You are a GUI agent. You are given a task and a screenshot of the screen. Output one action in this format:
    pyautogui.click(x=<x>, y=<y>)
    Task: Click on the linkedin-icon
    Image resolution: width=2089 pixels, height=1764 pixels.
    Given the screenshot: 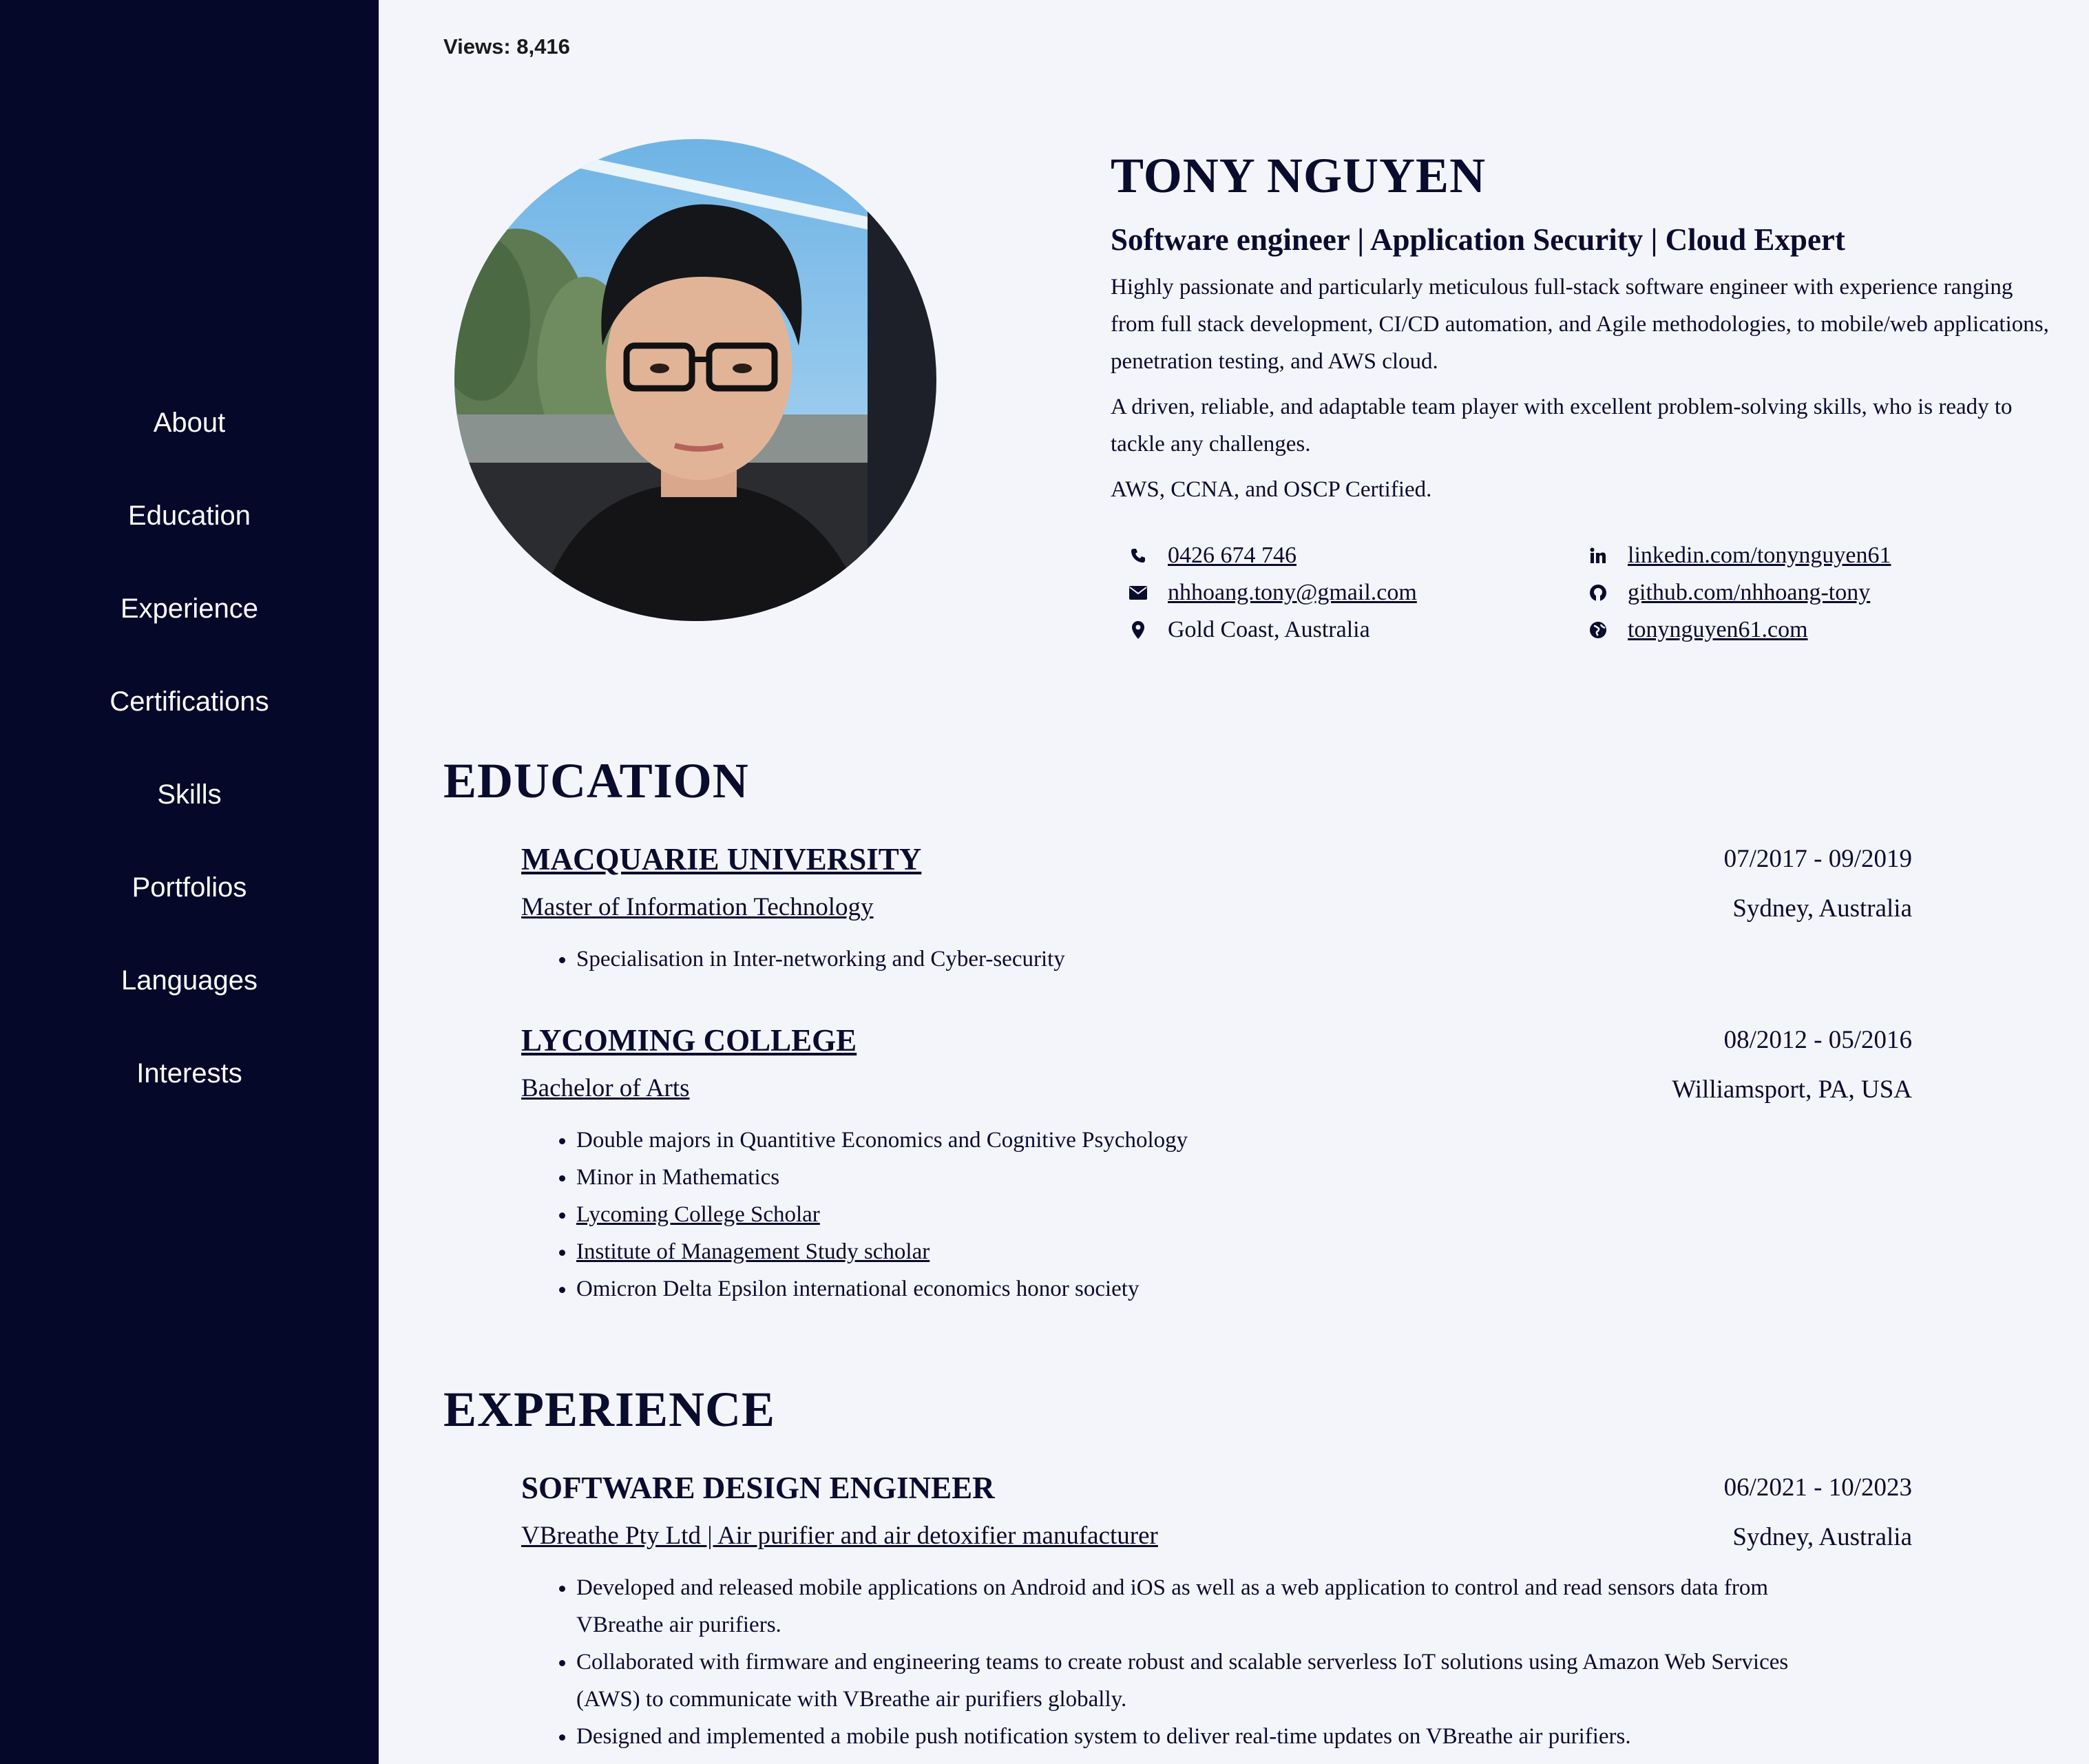 What is the action you would take?
    pyautogui.click(x=1598, y=555)
    